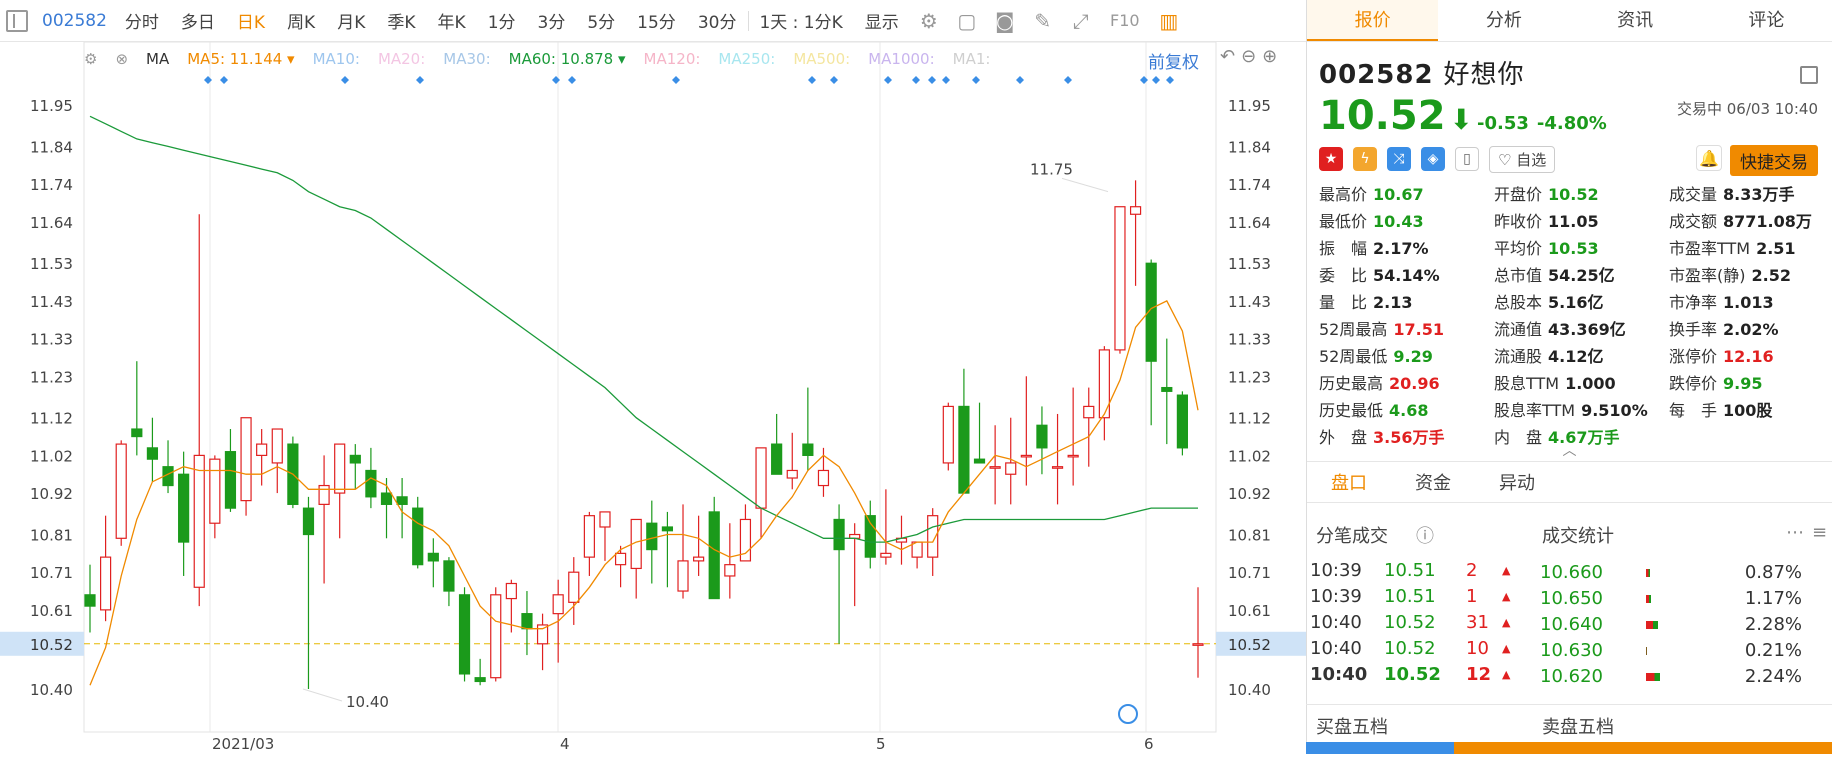 This screenshot has width=1832, height=758. Describe the element at coordinates (1584, 437) in the screenshot. I see `quote-value: 4.67万手` at that location.